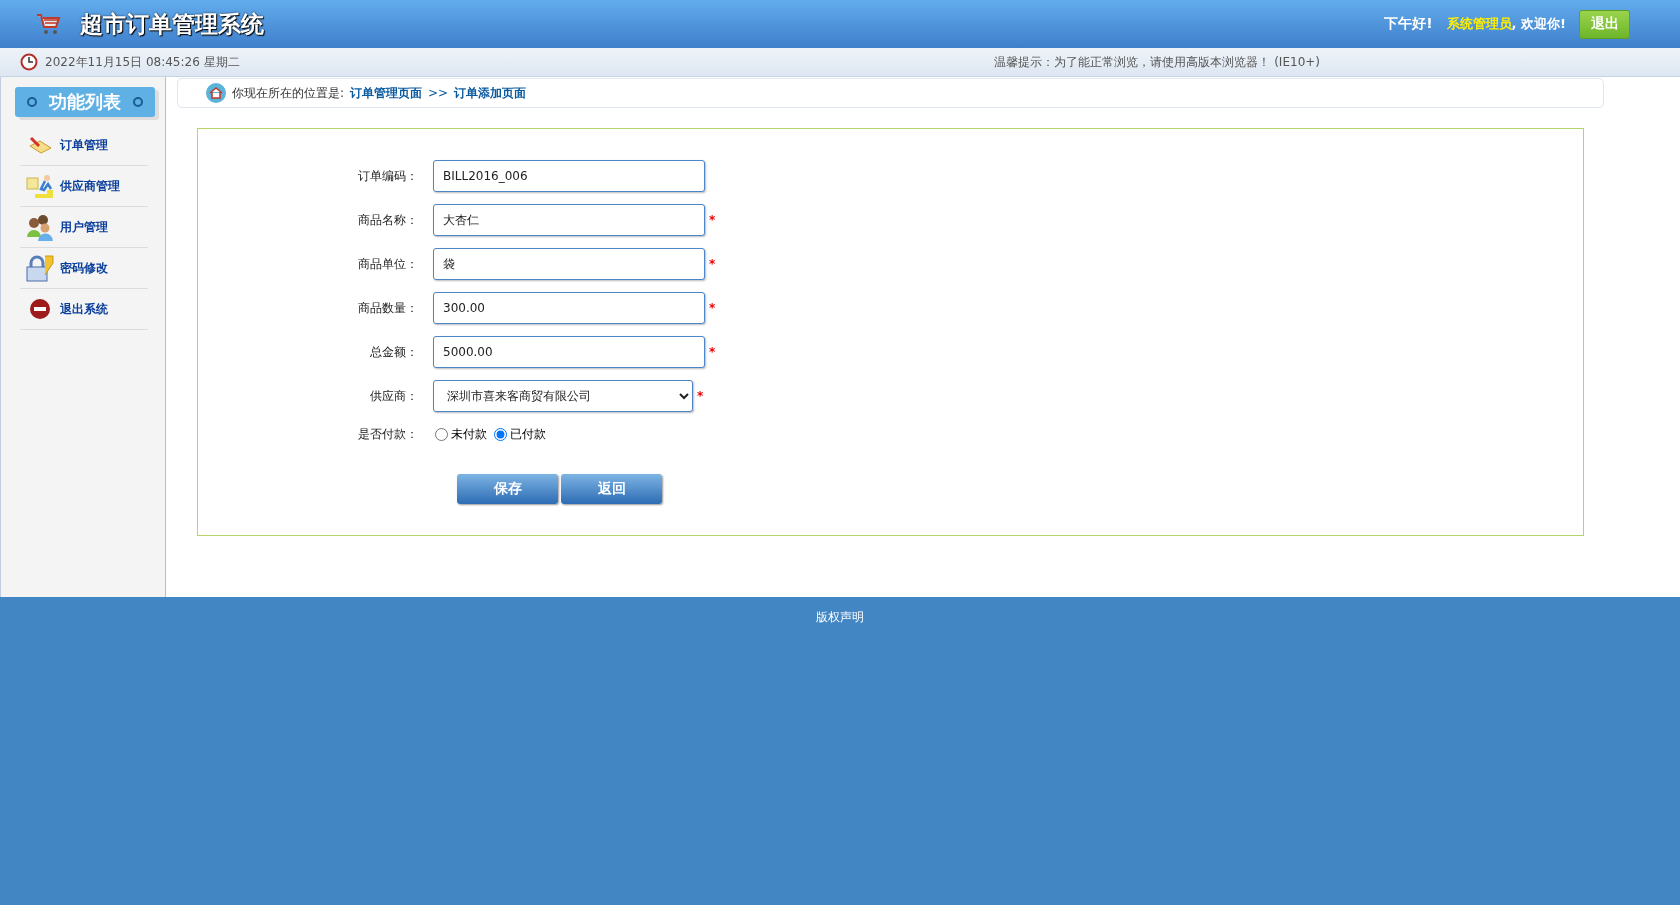  What do you see at coordinates (388, 220) in the screenshot?
I see `field-label: 商品名称：` at bounding box center [388, 220].